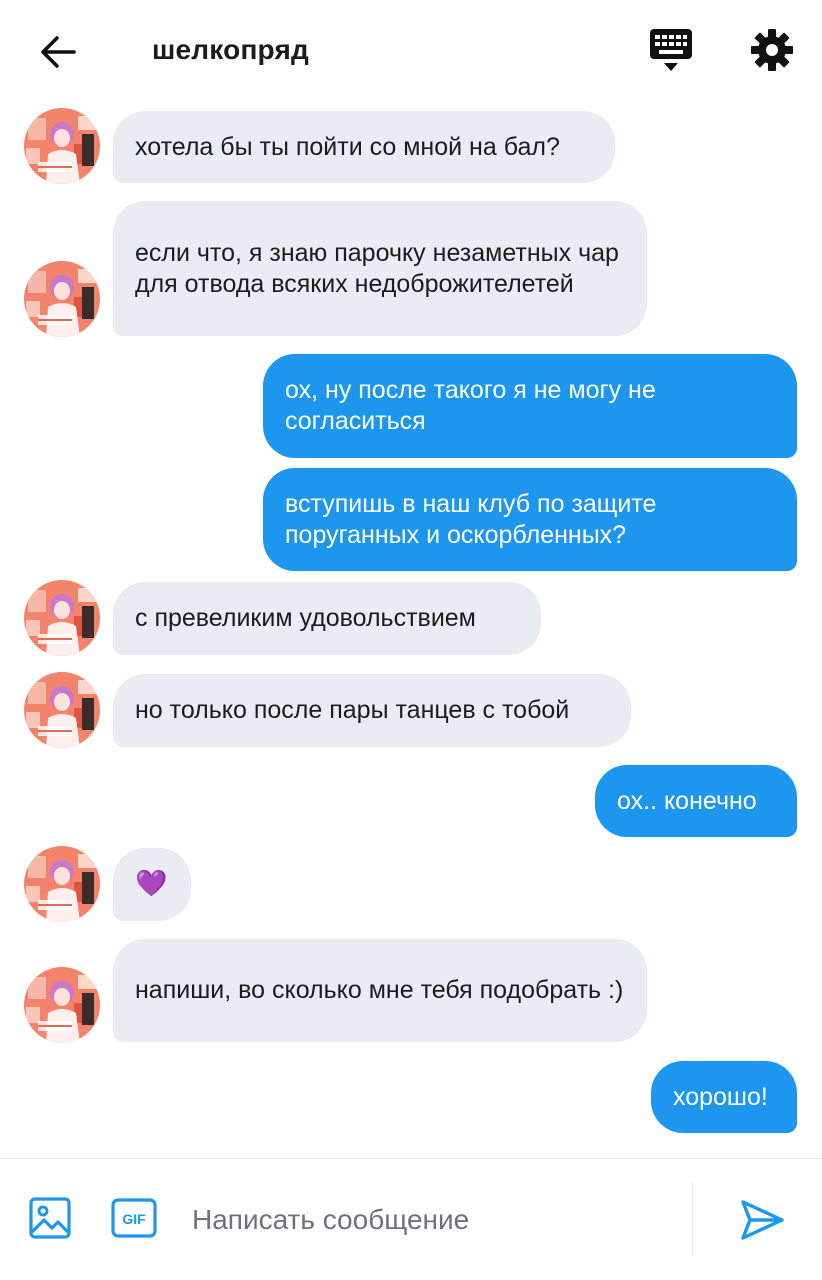  I want to click on keyboard-icon, so click(671, 50).